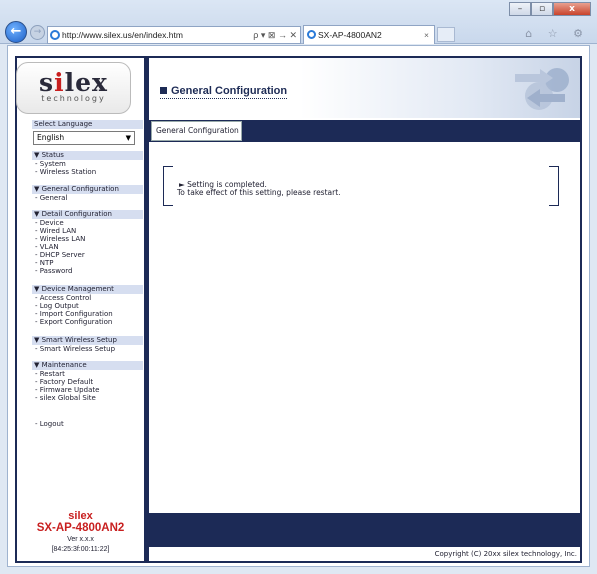 The height and width of the screenshot is (574, 597). I want to click on menu-header-device-management: ▼ Device Management, so click(87, 289).